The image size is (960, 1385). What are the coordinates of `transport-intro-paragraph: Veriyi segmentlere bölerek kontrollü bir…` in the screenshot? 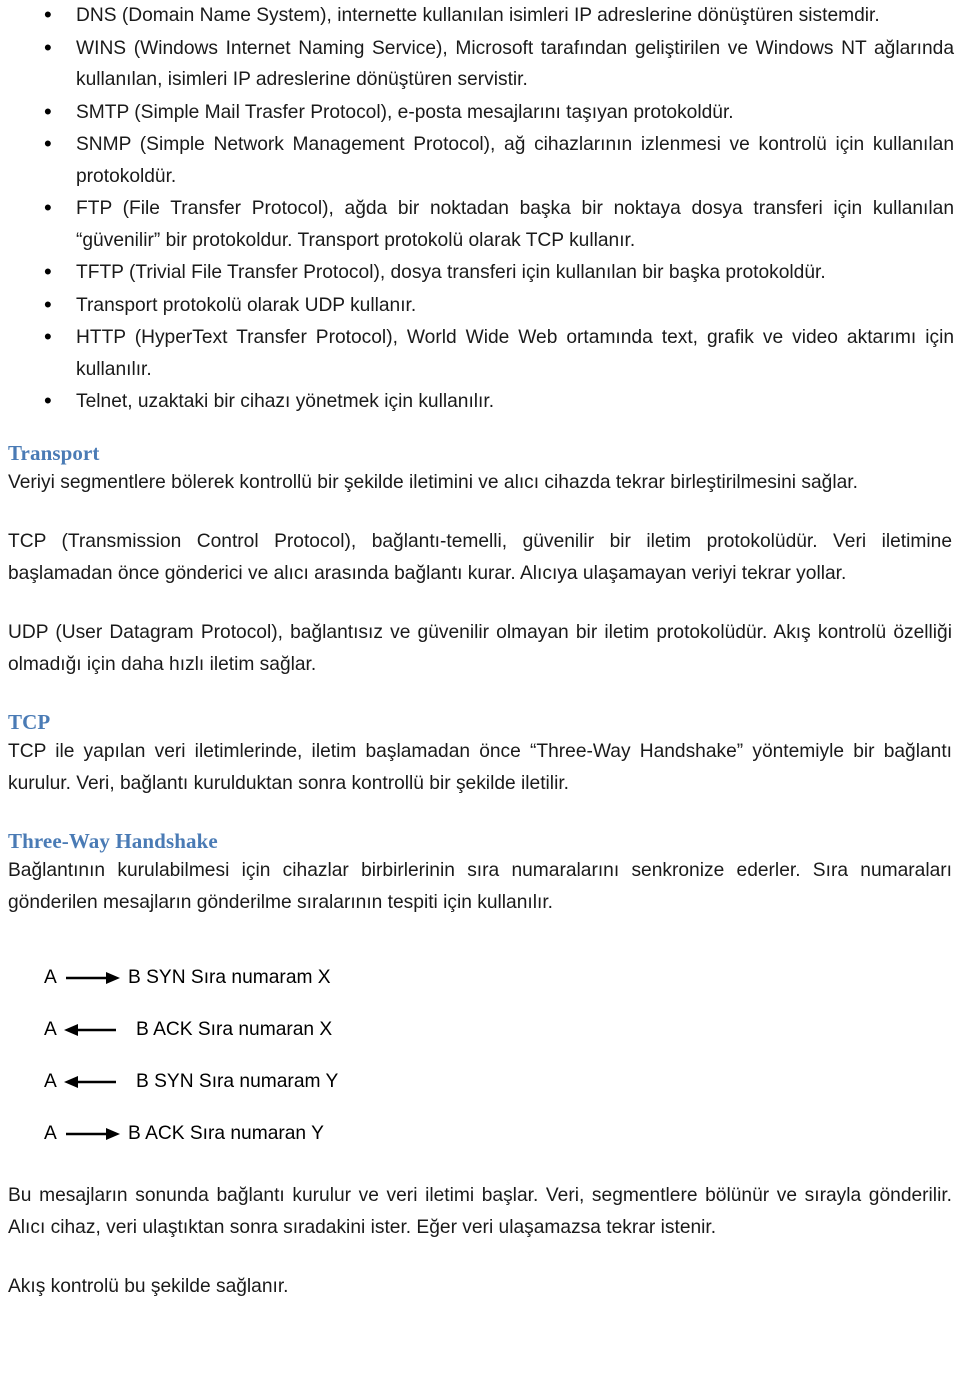 It's located at (433, 482).